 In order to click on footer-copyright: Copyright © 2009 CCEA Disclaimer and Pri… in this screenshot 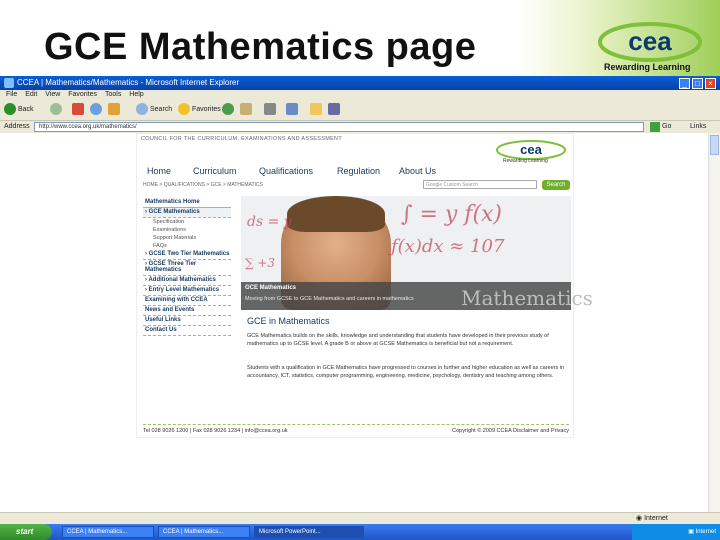, I will do `click(510, 431)`.